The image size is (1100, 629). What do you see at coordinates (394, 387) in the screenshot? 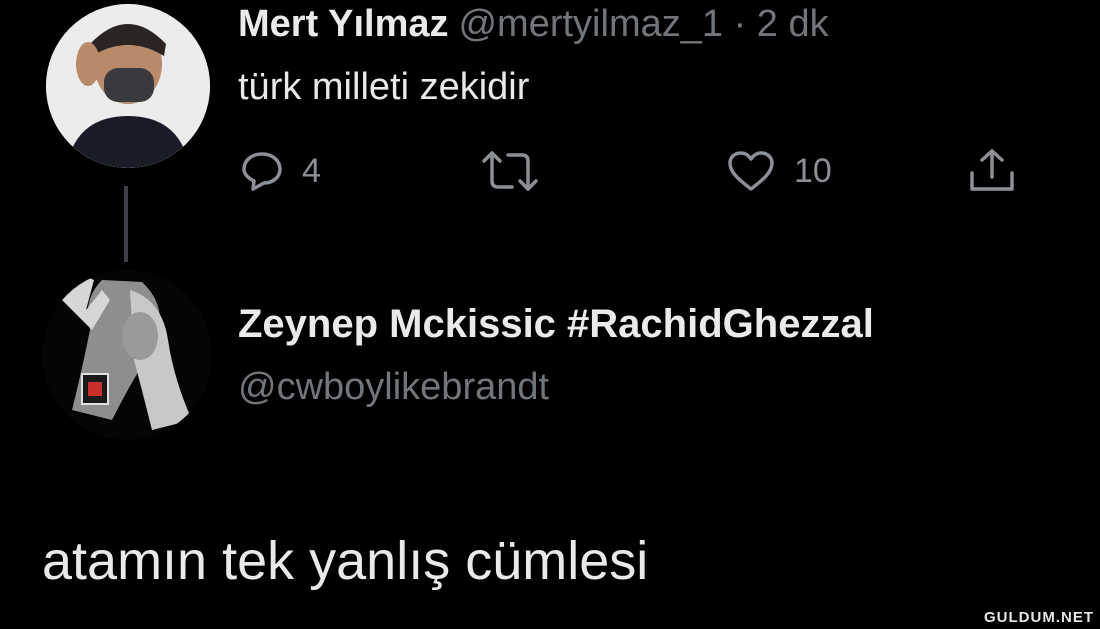
I see `reply-author-handle: @cwboylikebrandt` at bounding box center [394, 387].